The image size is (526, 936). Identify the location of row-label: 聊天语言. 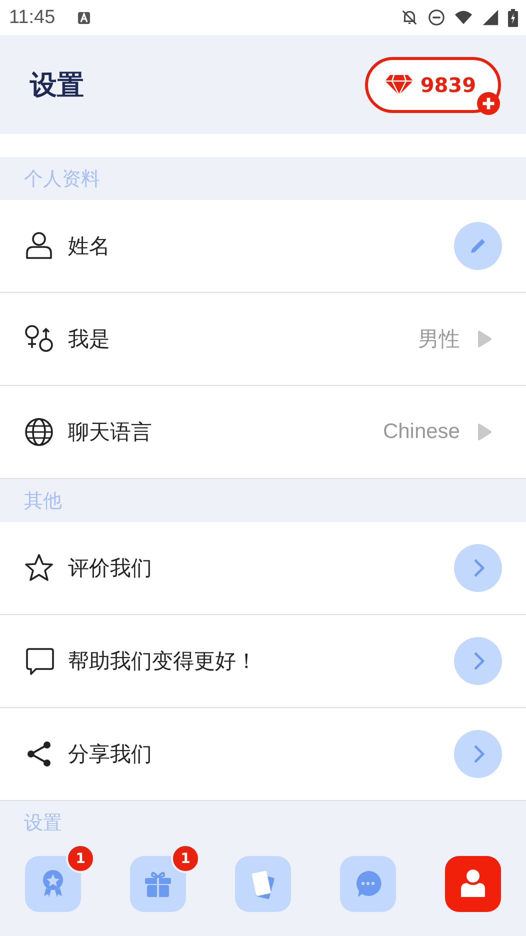
(110, 432).